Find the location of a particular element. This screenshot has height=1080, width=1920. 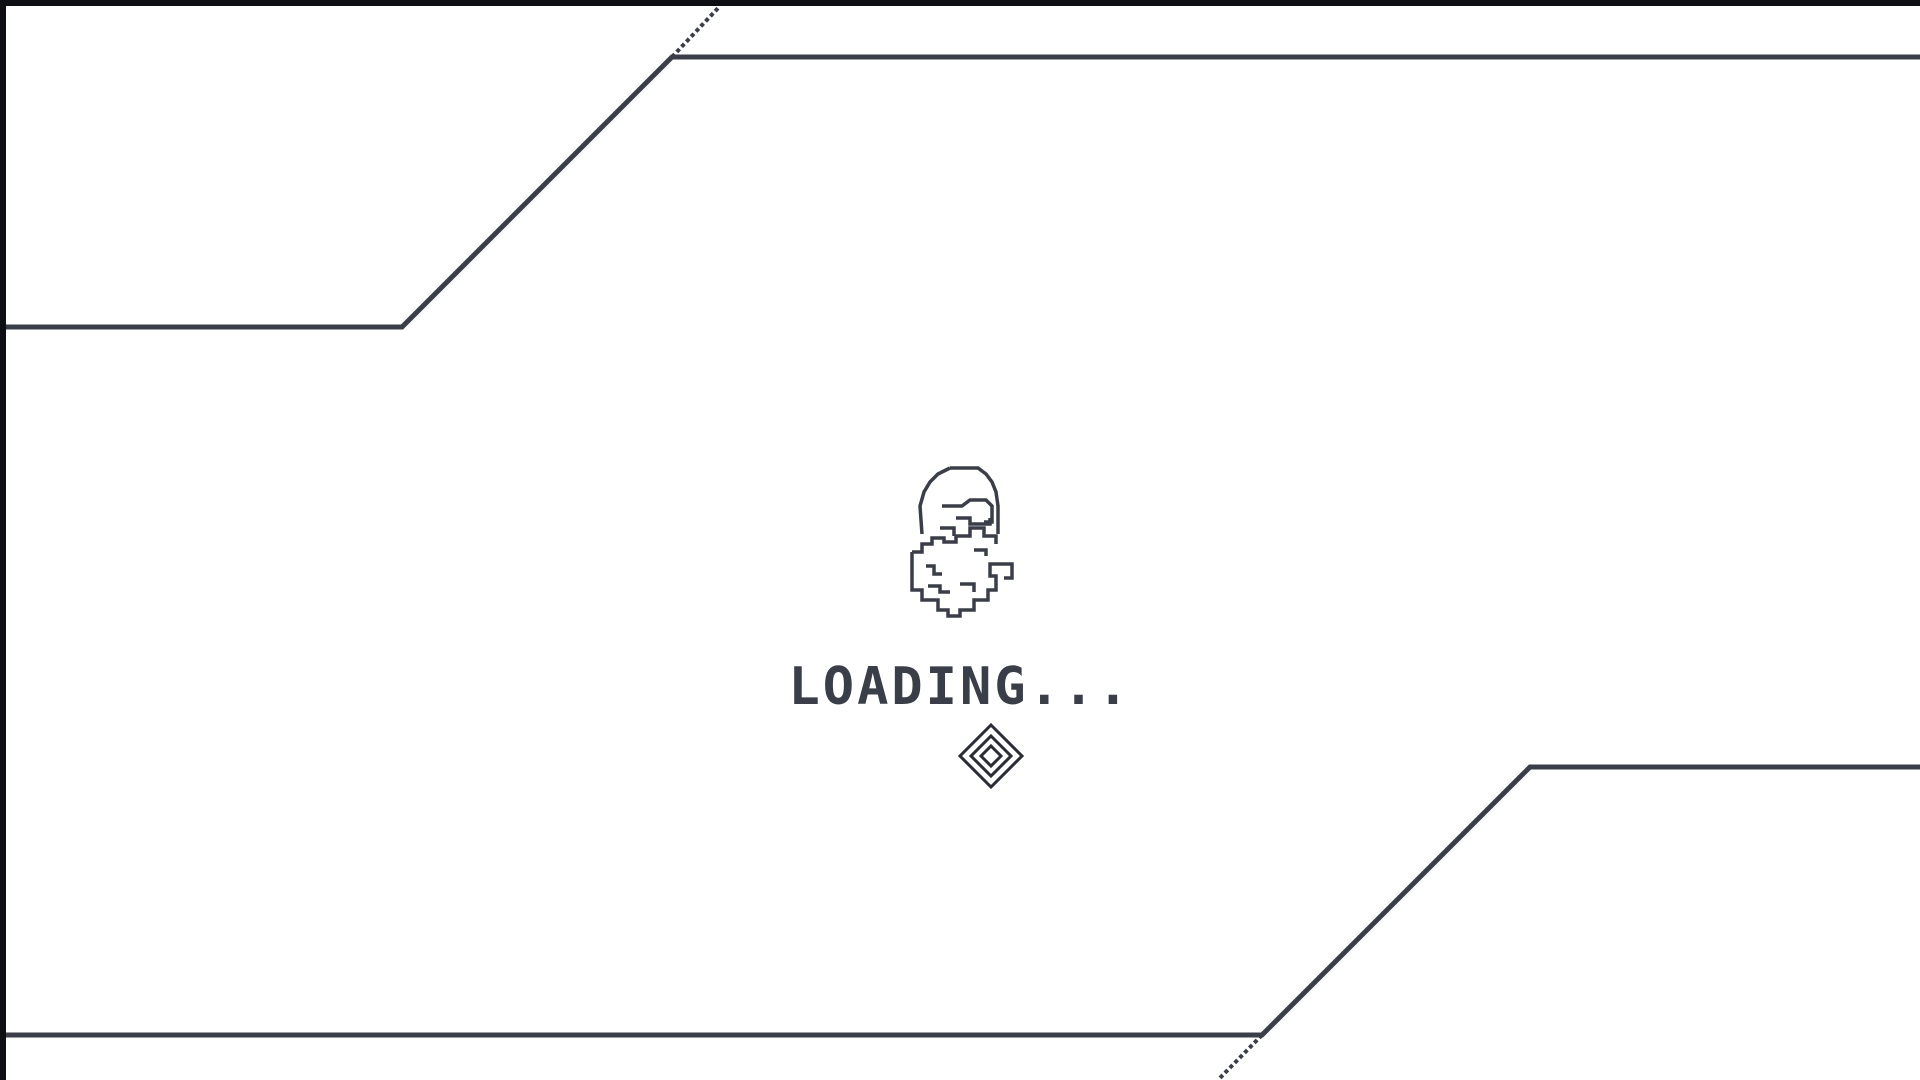

diamond-spinner-icon is located at coordinates (991, 756).